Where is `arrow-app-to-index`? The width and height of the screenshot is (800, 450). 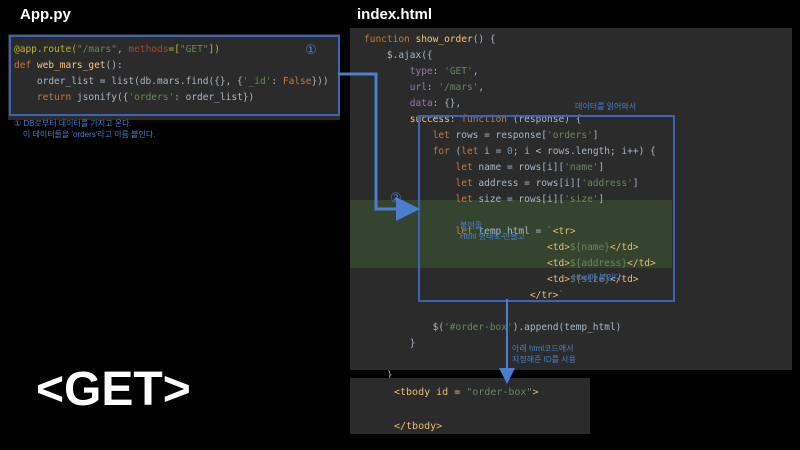
arrow-app-to-index is located at coordinates (379, 146).